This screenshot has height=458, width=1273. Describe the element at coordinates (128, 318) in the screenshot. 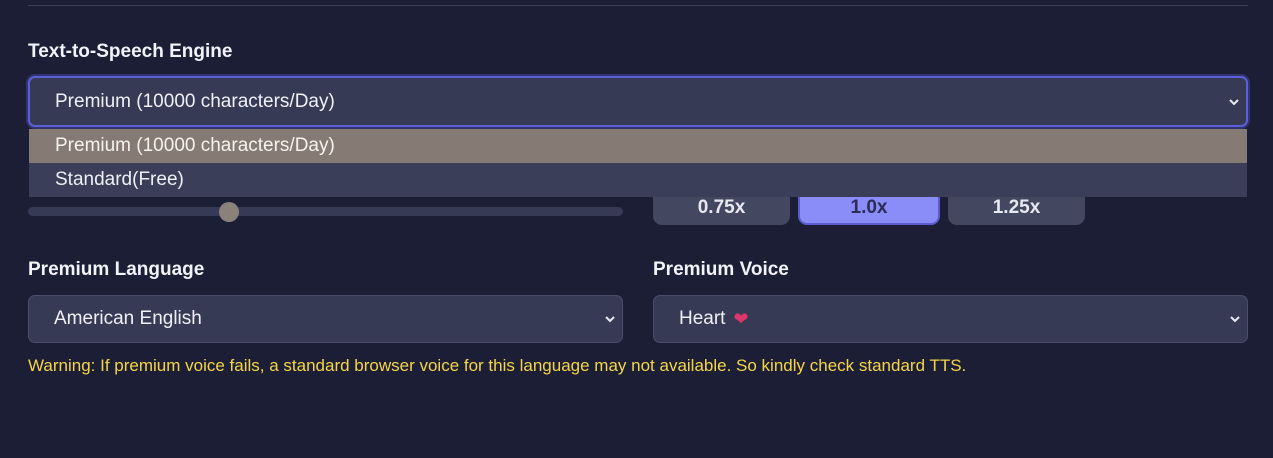

I see `language-select-value: American English` at that location.